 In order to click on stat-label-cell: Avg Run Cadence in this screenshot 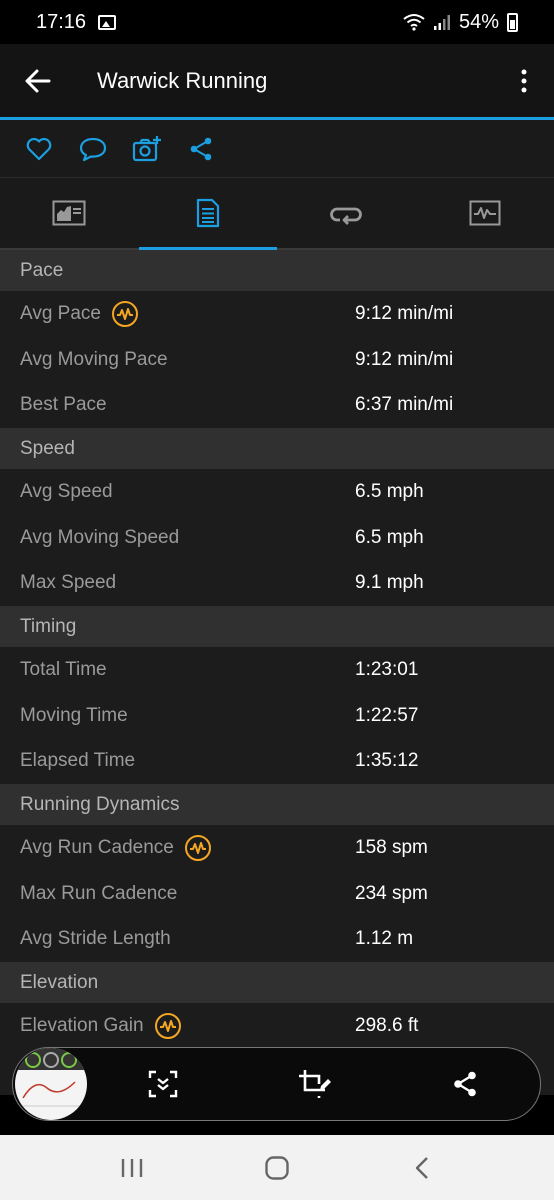, I will do `click(177, 848)`.